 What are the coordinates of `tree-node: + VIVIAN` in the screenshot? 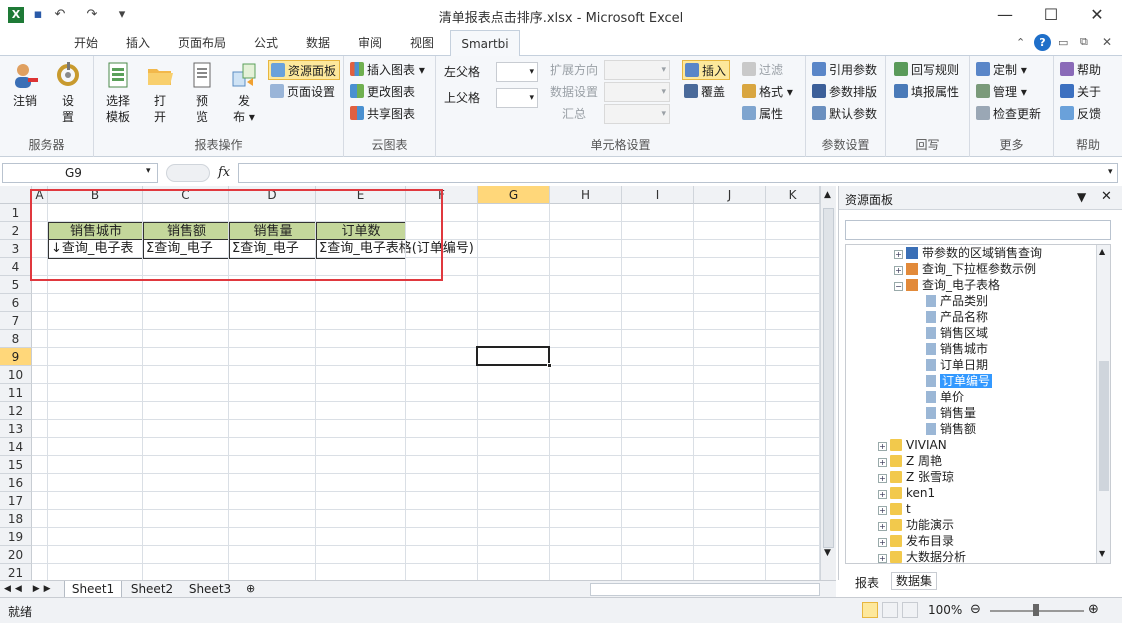 It's located at (912, 445).